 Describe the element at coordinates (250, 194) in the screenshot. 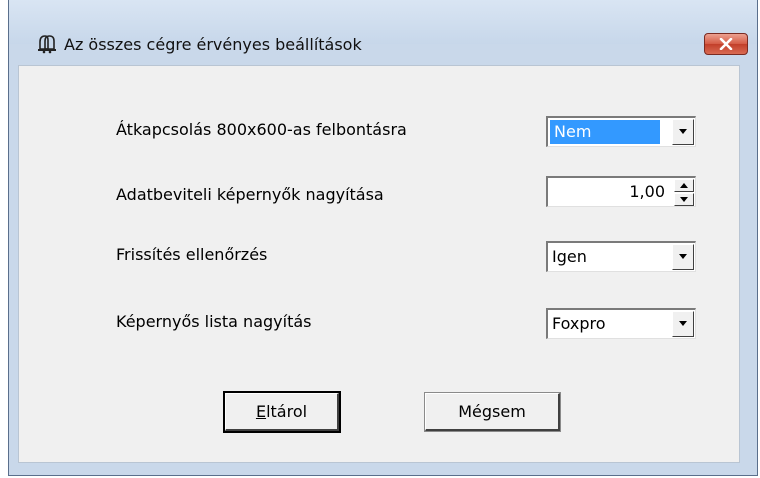

I see `setting-label-zoom: Adatbeviteli képernyők nagyítása` at that location.